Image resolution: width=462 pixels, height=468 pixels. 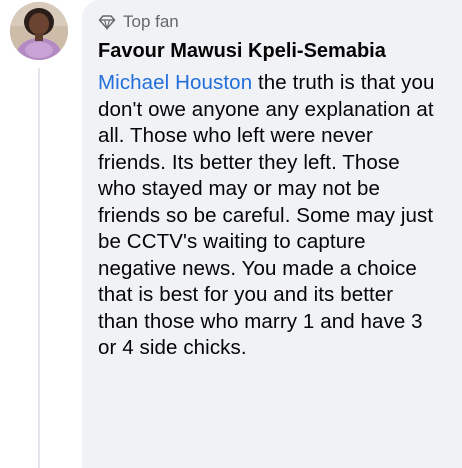 What do you see at coordinates (39, 268) in the screenshot?
I see `thread-line` at bounding box center [39, 268].